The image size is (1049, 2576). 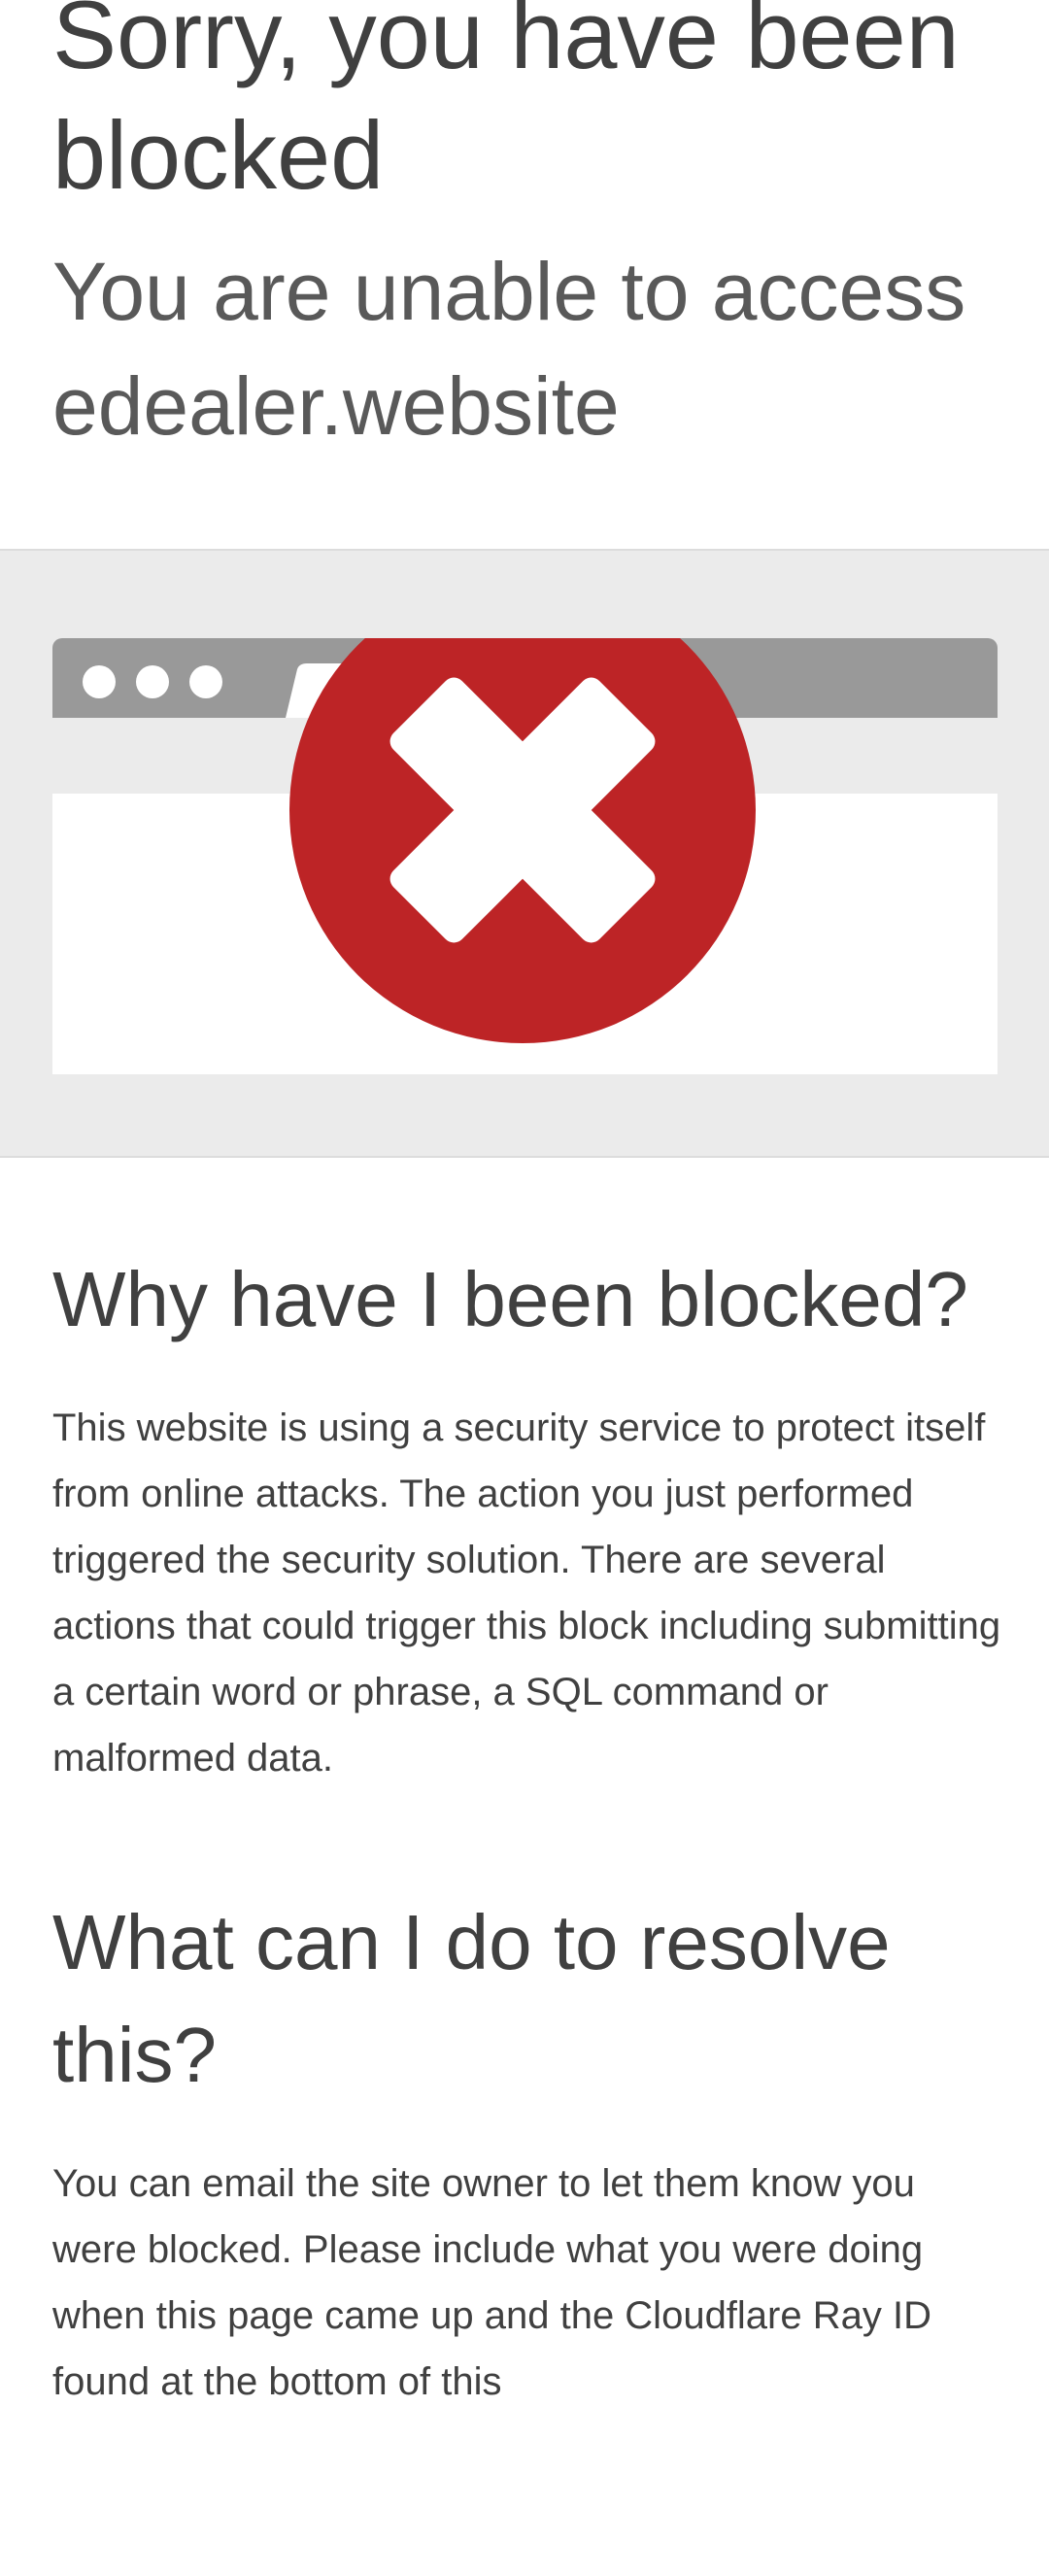 What do you see at coordinates (506, 104) in the screenshot?
I see `page-title: Sorry, you have been blocked` at bounding box center [506, 104].